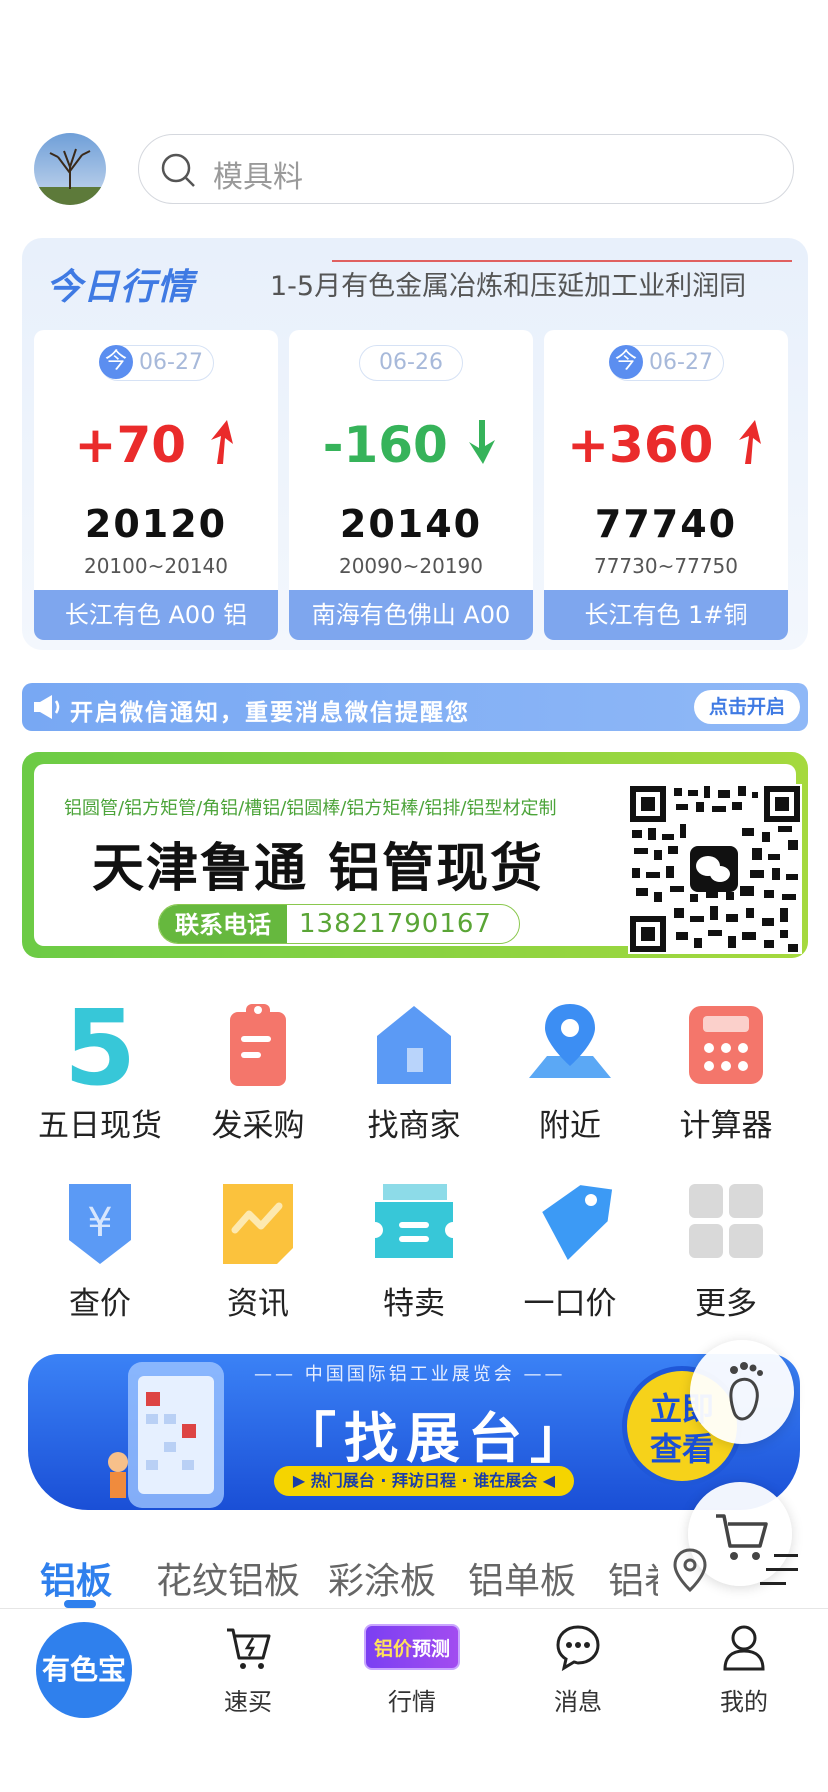  What do you see at coordinates (744, 1648) in the screenshot?
I see `user-icon` at bounding box center [744, 1648].